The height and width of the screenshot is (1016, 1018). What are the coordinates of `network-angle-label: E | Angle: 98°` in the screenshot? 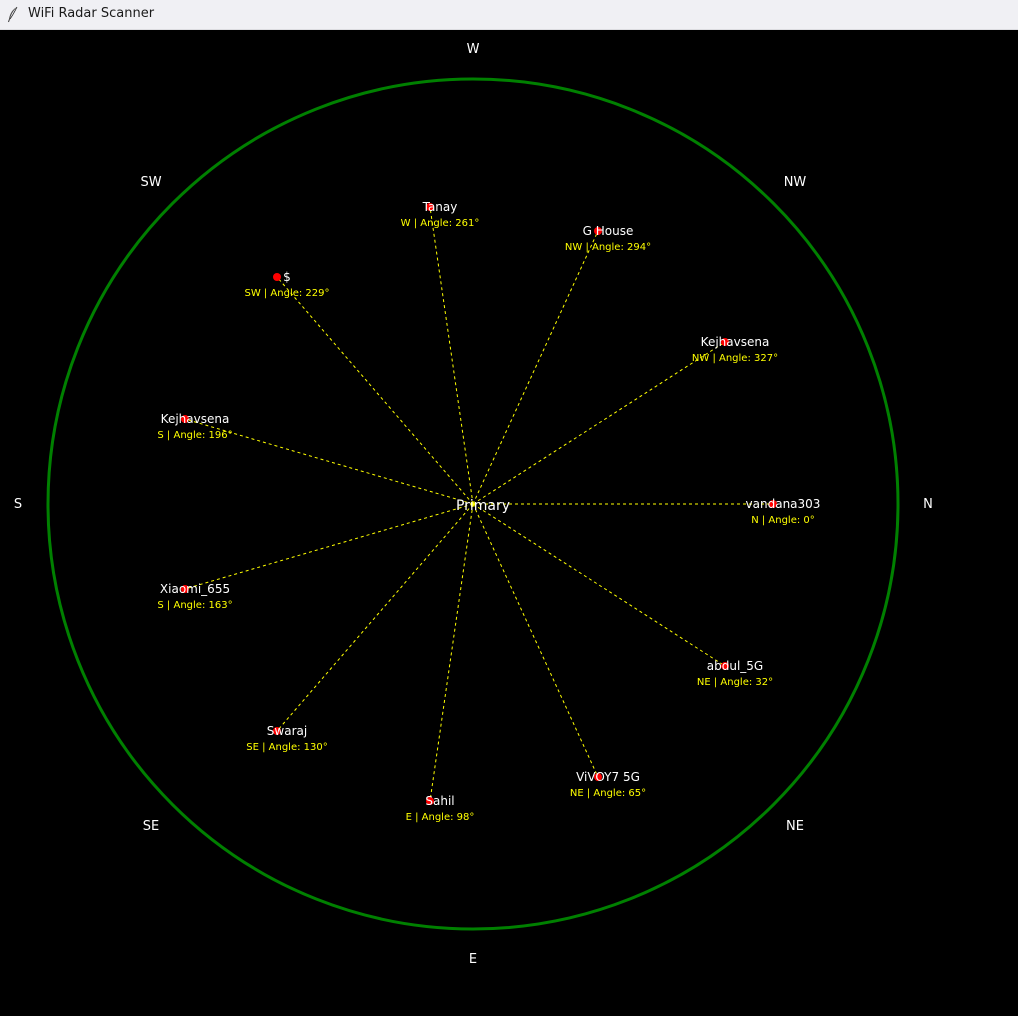 It's located at (440, 817).